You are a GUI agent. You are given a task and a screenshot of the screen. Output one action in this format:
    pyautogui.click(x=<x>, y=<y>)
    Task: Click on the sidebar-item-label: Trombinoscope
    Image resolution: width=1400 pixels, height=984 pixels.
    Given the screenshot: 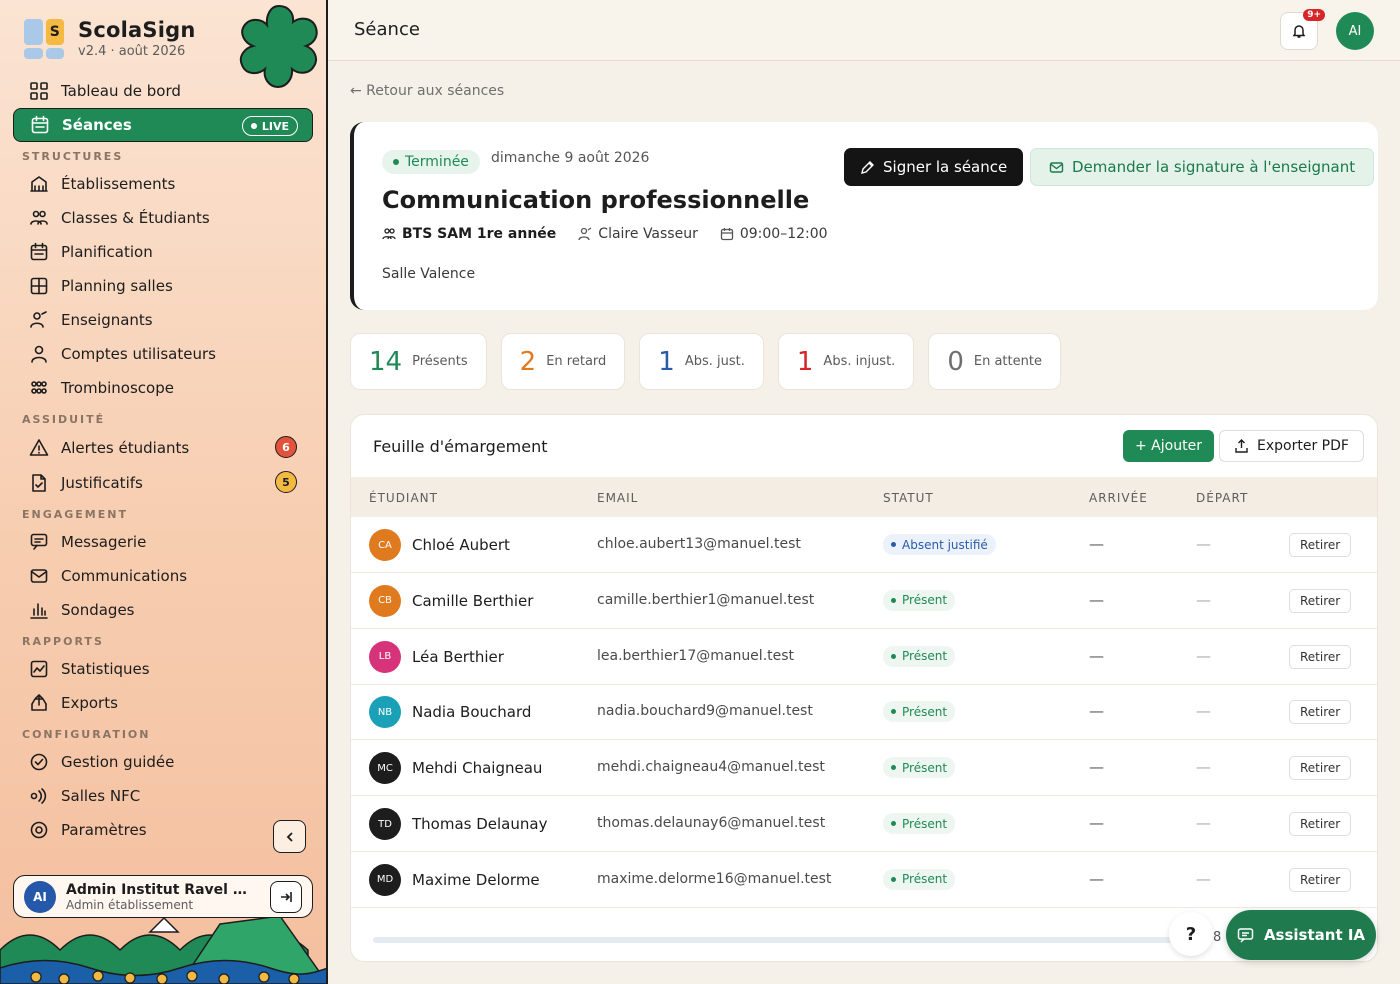 What is the action you would take?
    pyautogui.click(x=117, y=388)
    